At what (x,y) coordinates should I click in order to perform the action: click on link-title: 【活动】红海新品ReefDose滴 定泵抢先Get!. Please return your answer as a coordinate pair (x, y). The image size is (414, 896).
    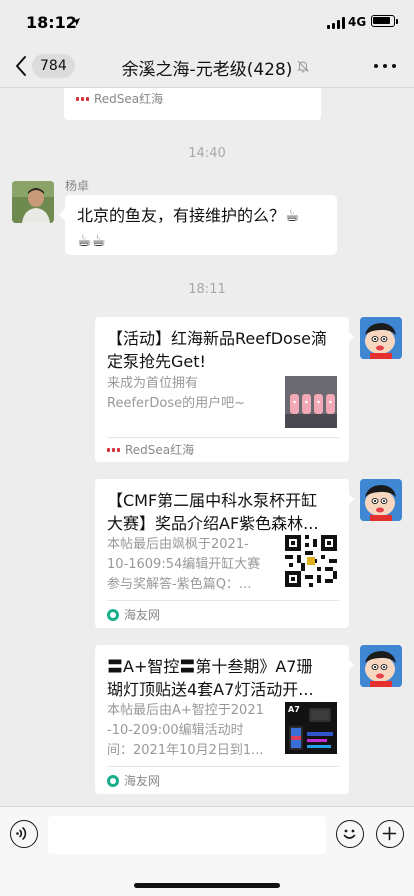
    Looking at the image, I should click on (217, 350).